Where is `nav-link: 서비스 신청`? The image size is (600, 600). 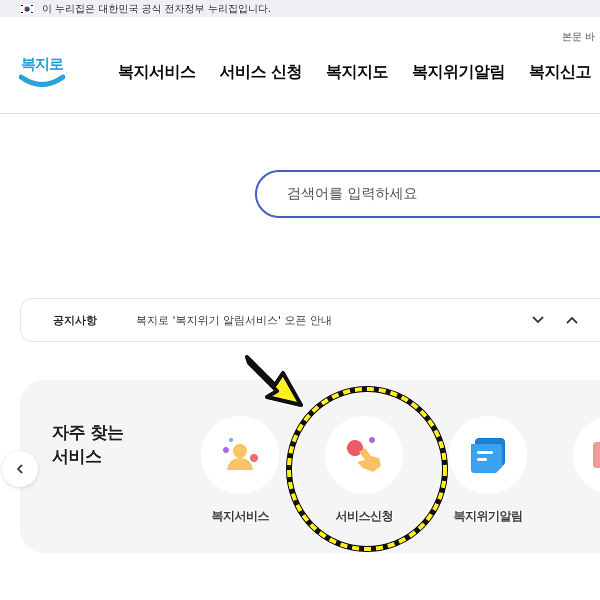
nav-link: 서비스 신청 is located at coordinates (261, 72).